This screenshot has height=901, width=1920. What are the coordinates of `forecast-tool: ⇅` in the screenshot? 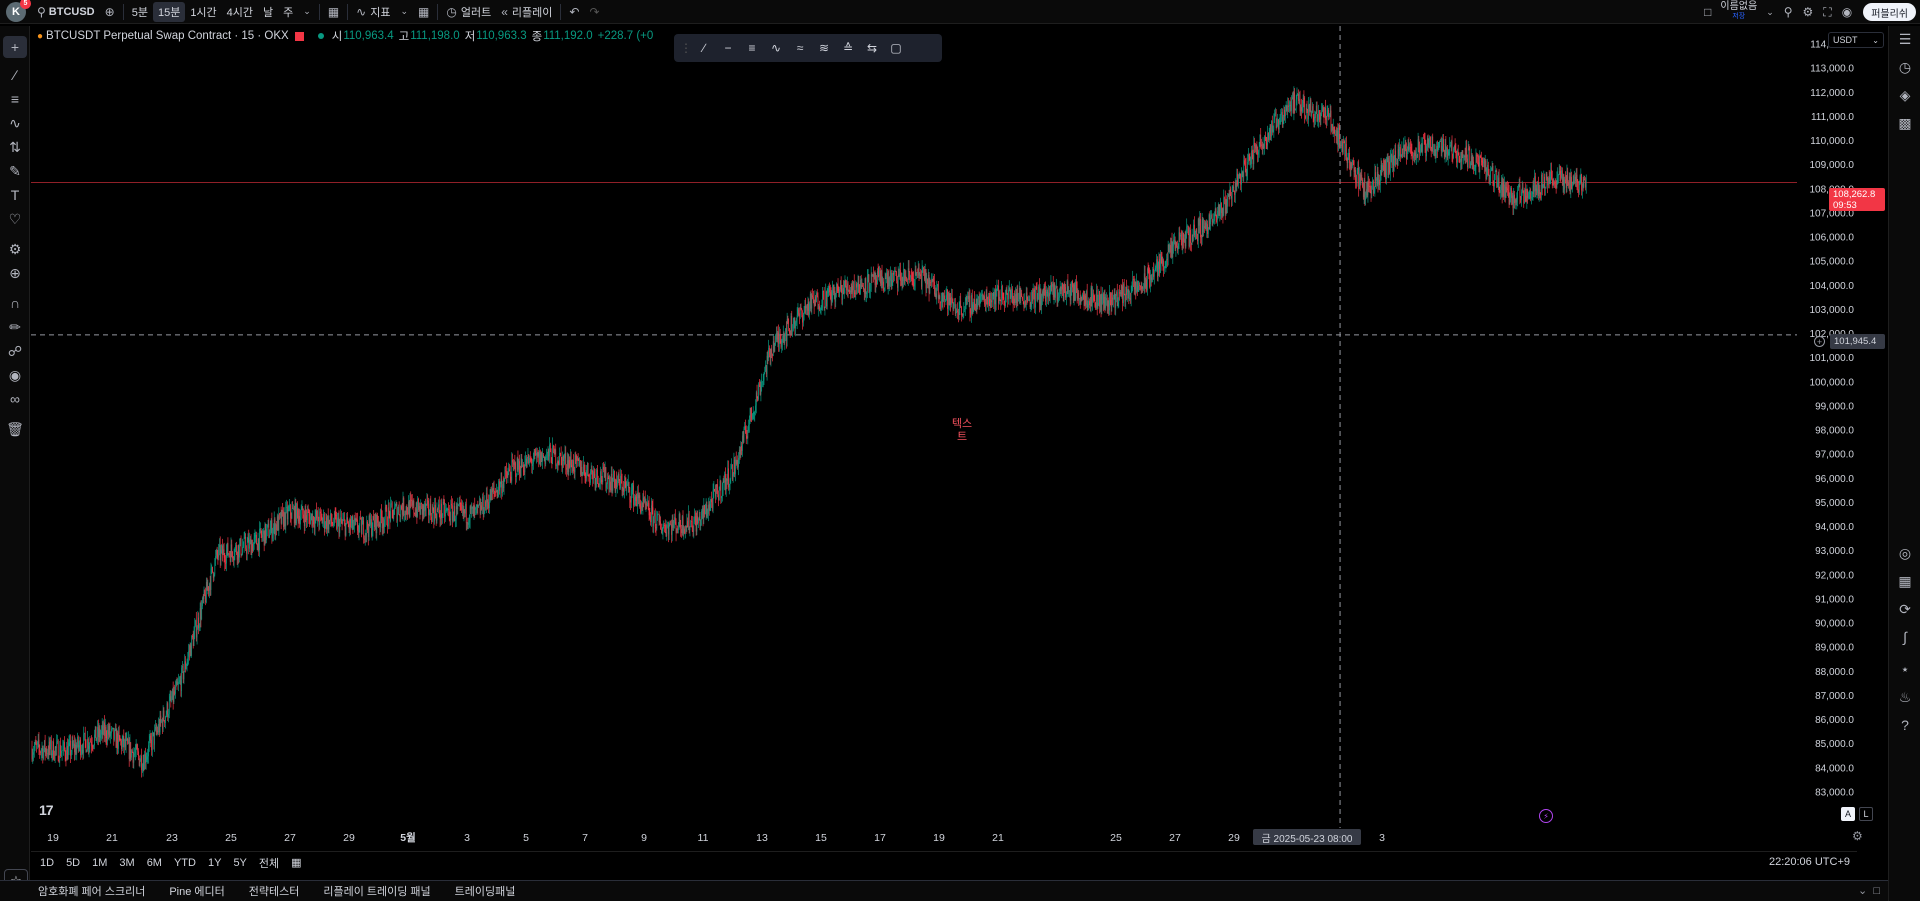 It's located at (15, 147).